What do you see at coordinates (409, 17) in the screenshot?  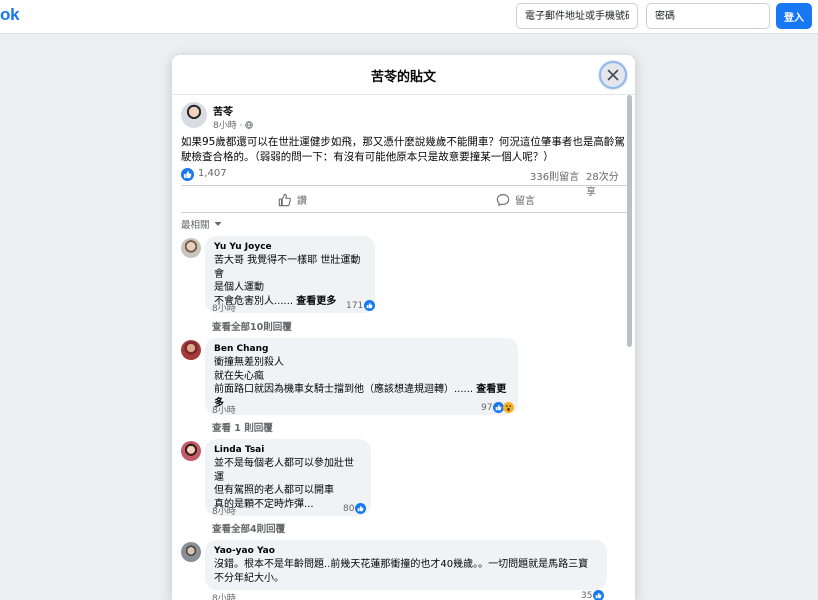 I see `top-bar: ok 登入` at bounding box center [409, 17].